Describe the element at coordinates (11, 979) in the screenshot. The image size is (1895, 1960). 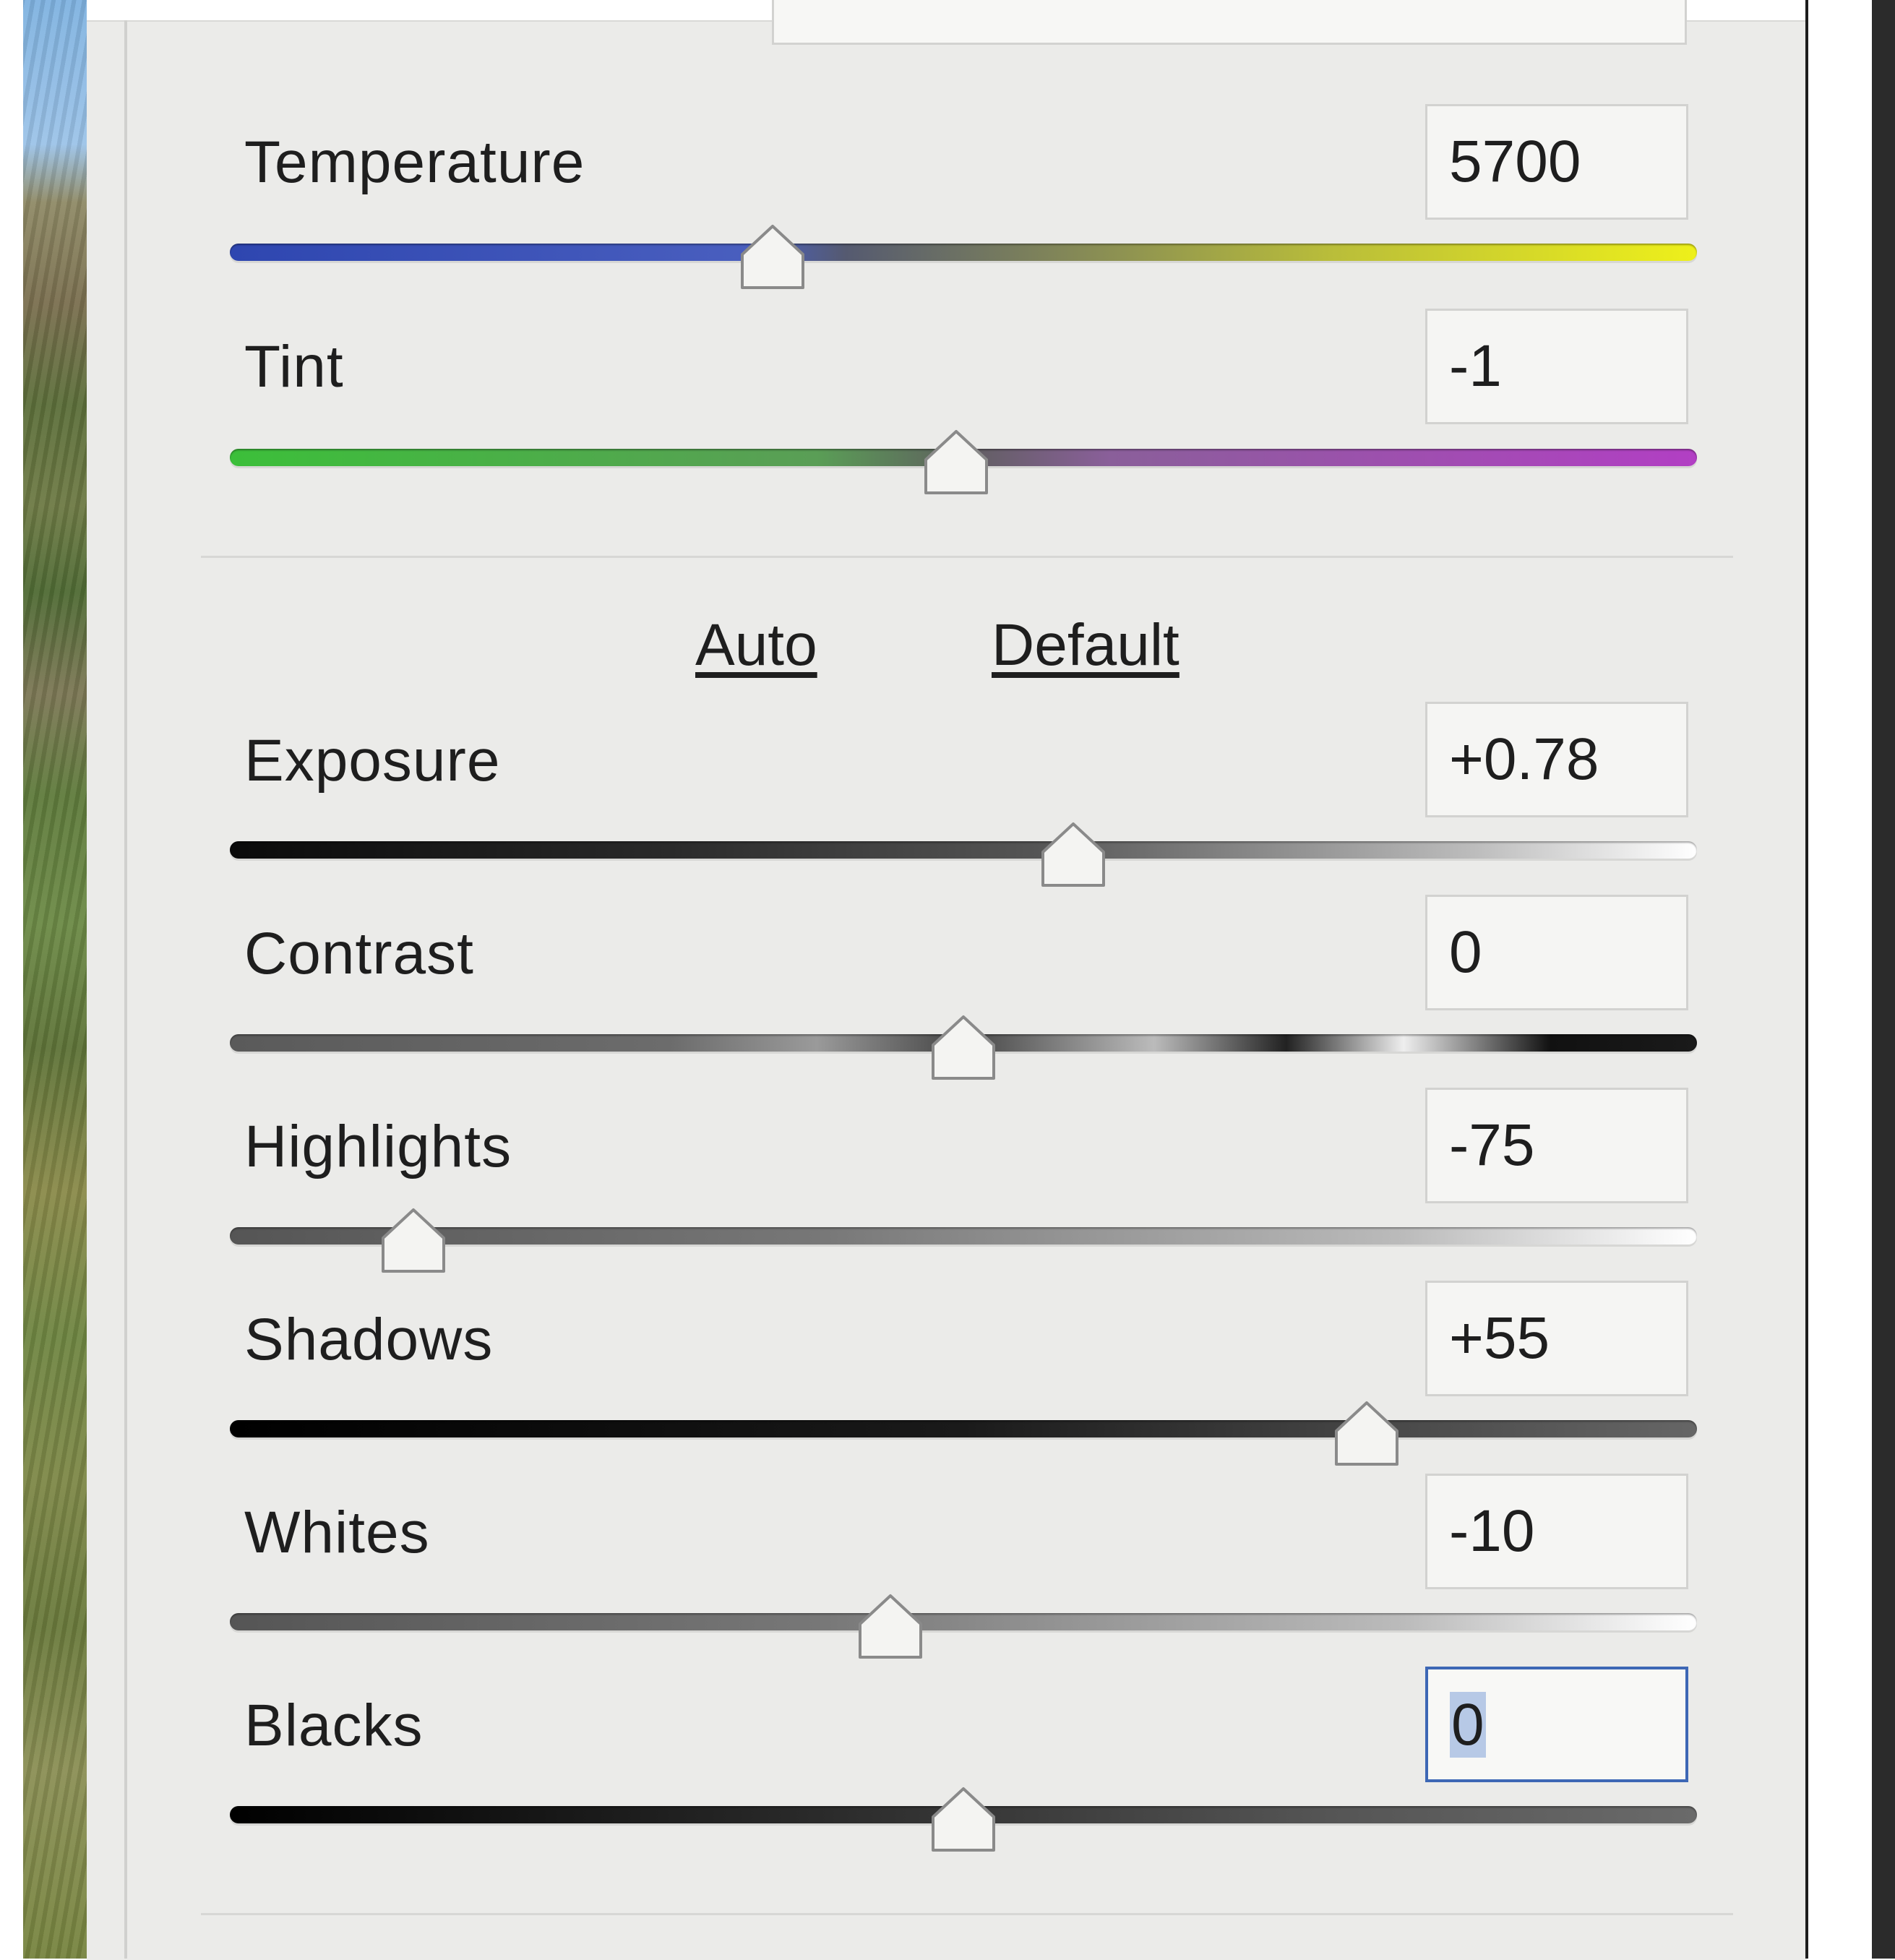
I see `window-edge` at that location.